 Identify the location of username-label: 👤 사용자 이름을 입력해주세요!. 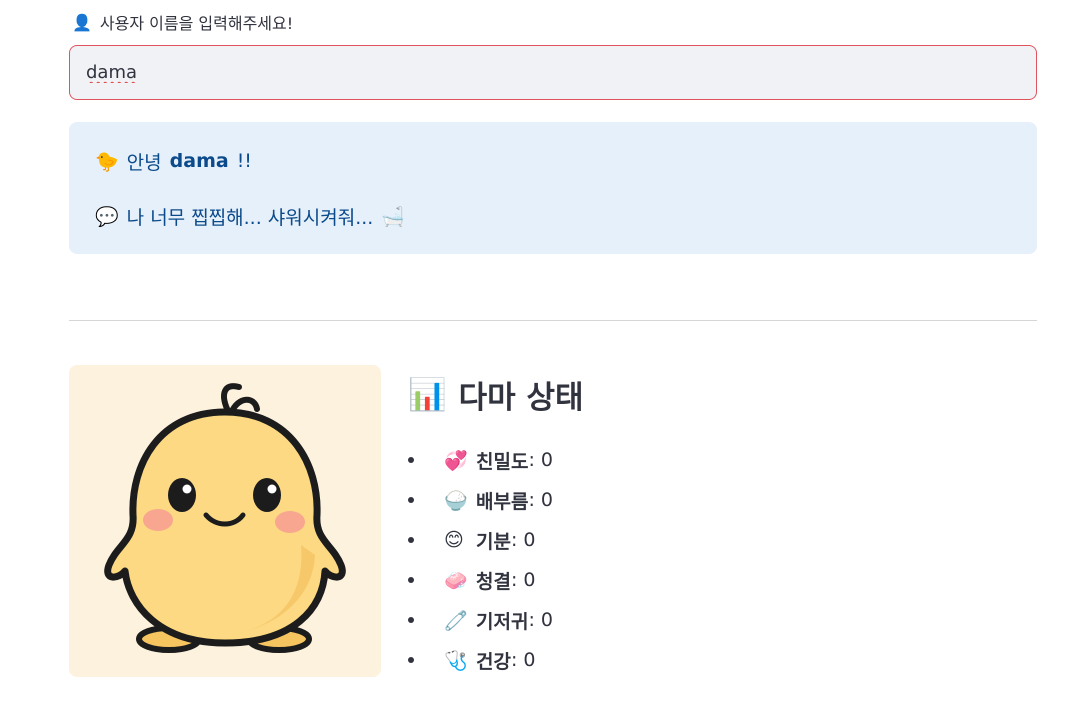
(182, 22).